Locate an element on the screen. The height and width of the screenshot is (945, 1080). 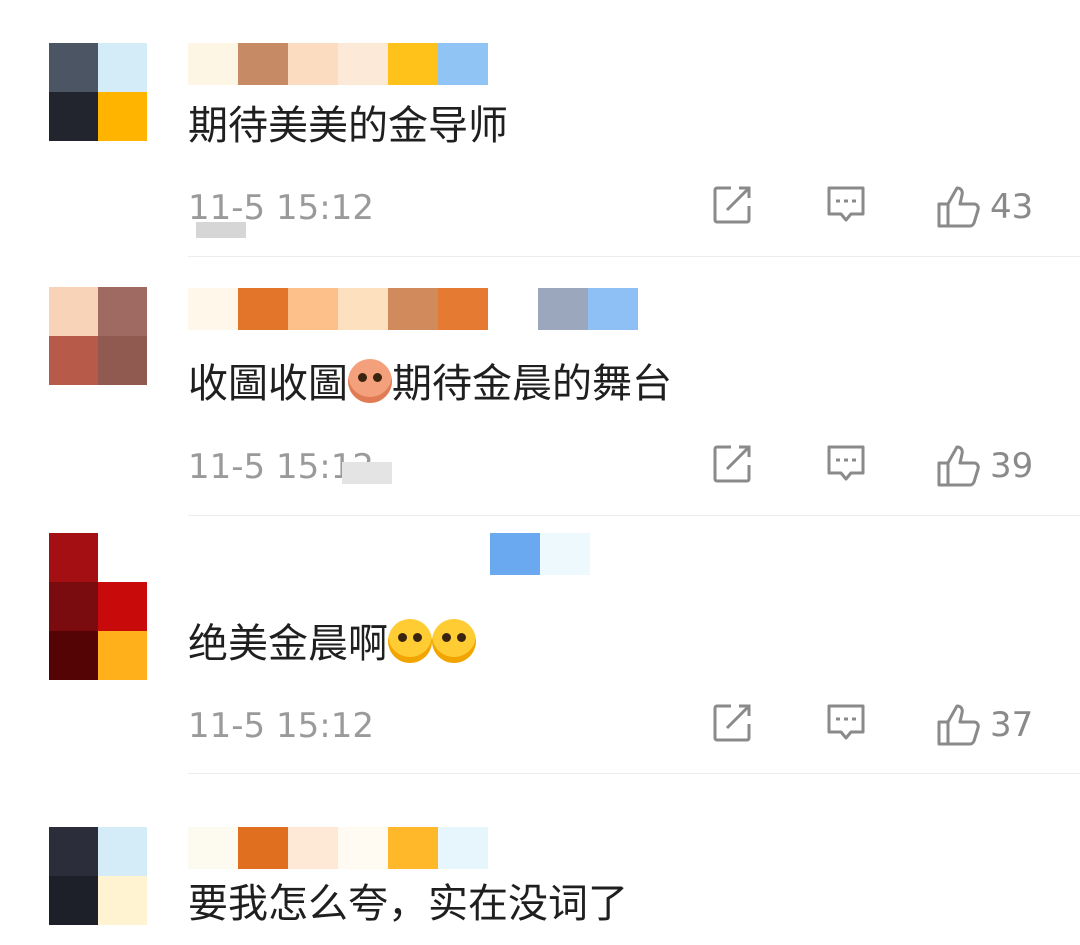
like-button: 43 is located at coordinates (984, 207).